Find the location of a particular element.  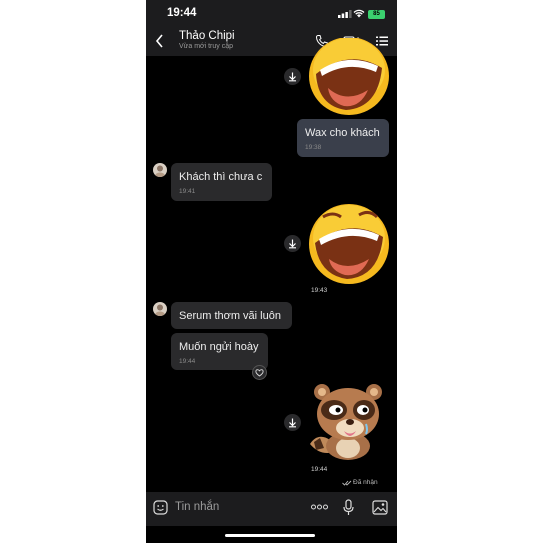

message-bubble-incoming: Serum thơm vãi luôn is located at coordinates (231, 315).